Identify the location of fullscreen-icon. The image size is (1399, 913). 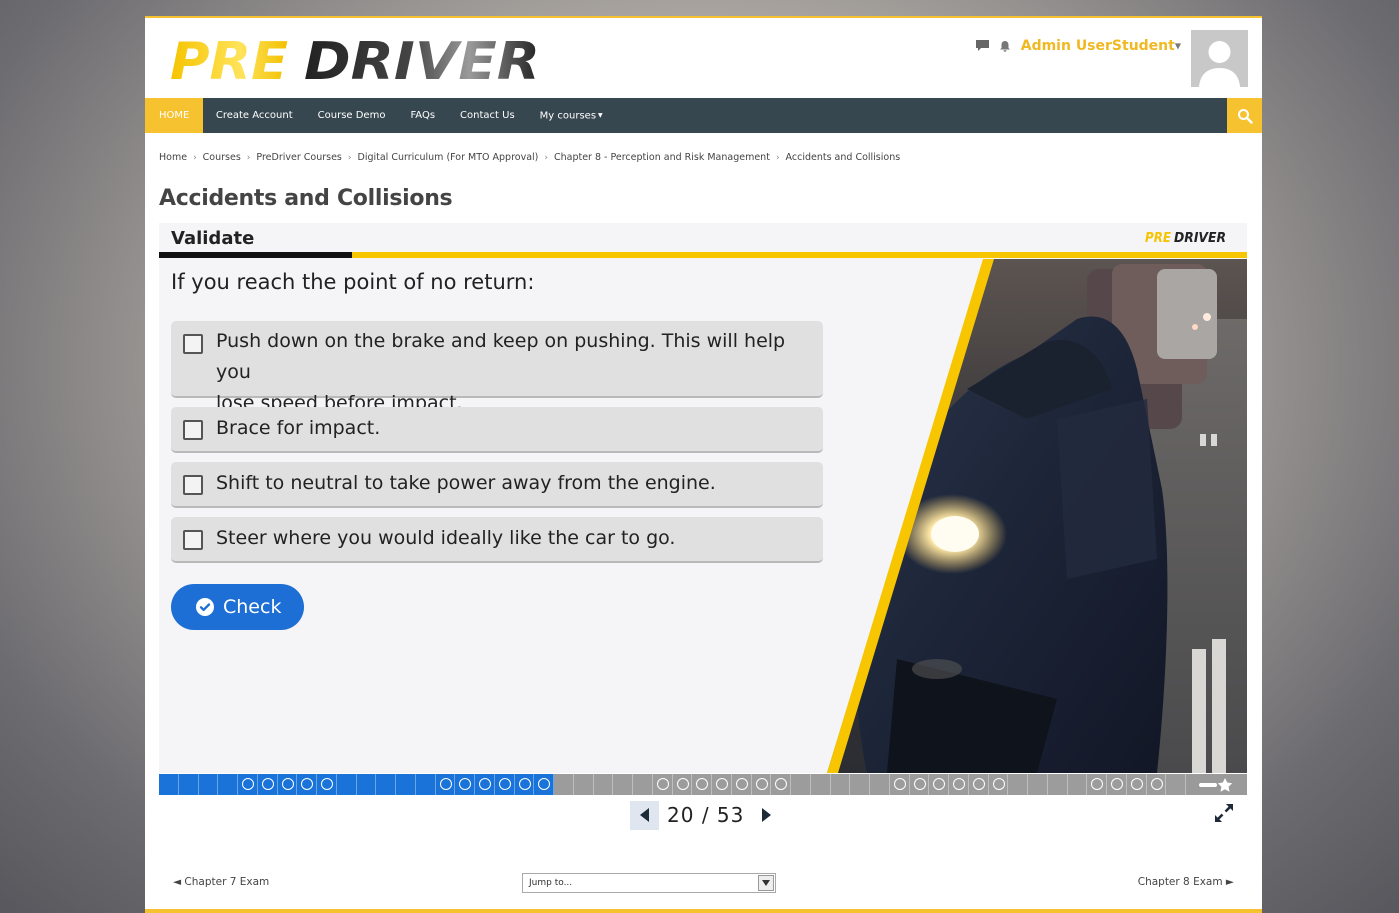
(1224, 813).